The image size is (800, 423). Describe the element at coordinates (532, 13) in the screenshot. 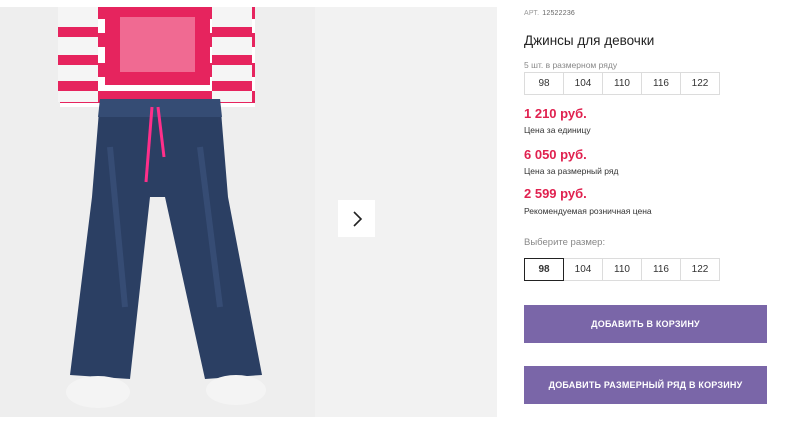

I see `sku-label: АРТ.` at that location.